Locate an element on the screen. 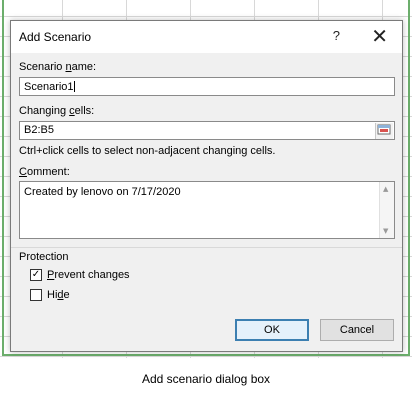 The width and height of the screenshot is (412, 395). close-icon: ✕ is located at coordinates (379, 36).